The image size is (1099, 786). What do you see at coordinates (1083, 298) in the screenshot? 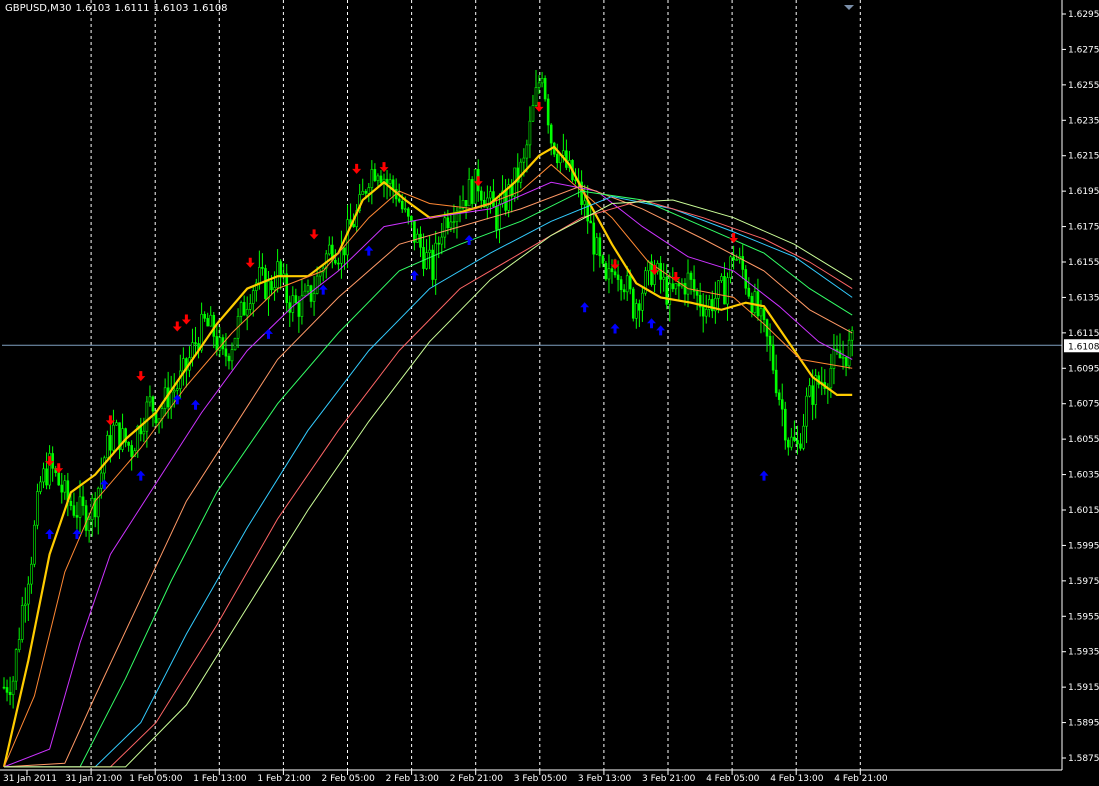
I see `price-tick-label: 1.6135` at bounding box center [1083, 298].